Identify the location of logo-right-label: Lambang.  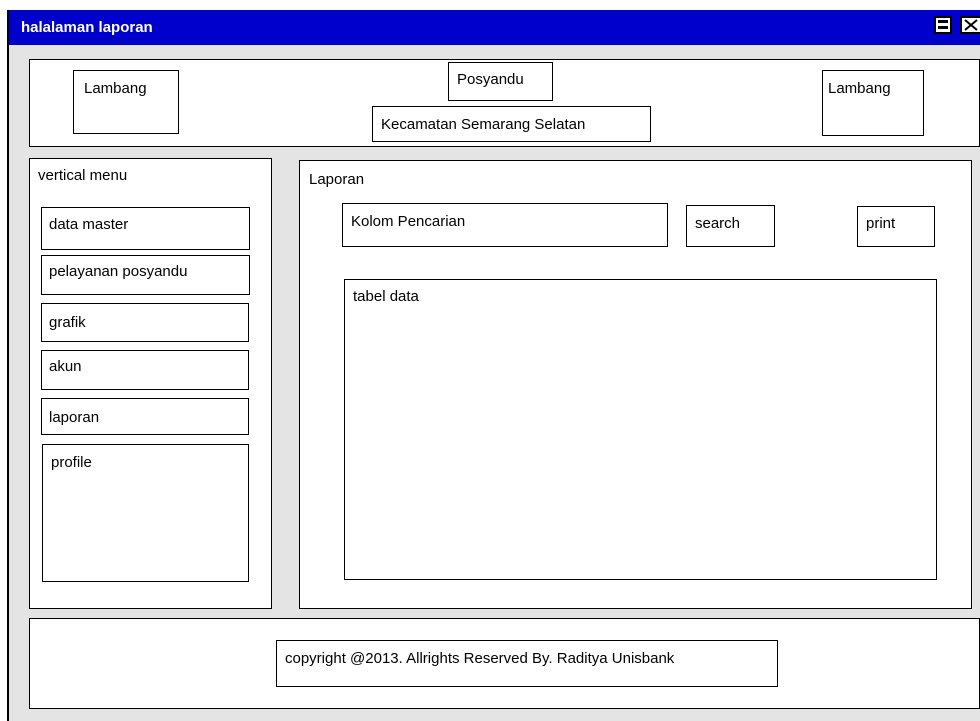
(859, 88).